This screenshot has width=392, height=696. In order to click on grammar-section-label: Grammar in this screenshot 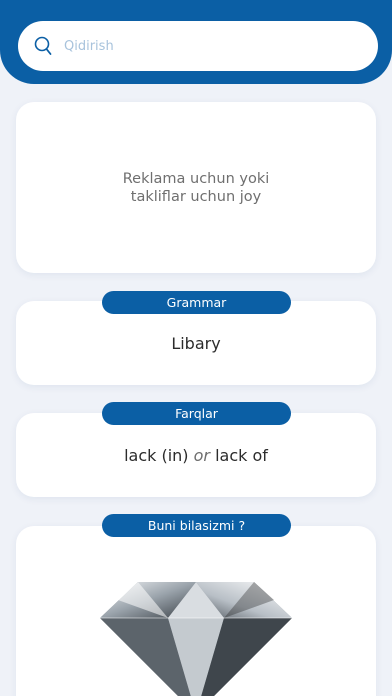, I will do `click(196, 302)`.